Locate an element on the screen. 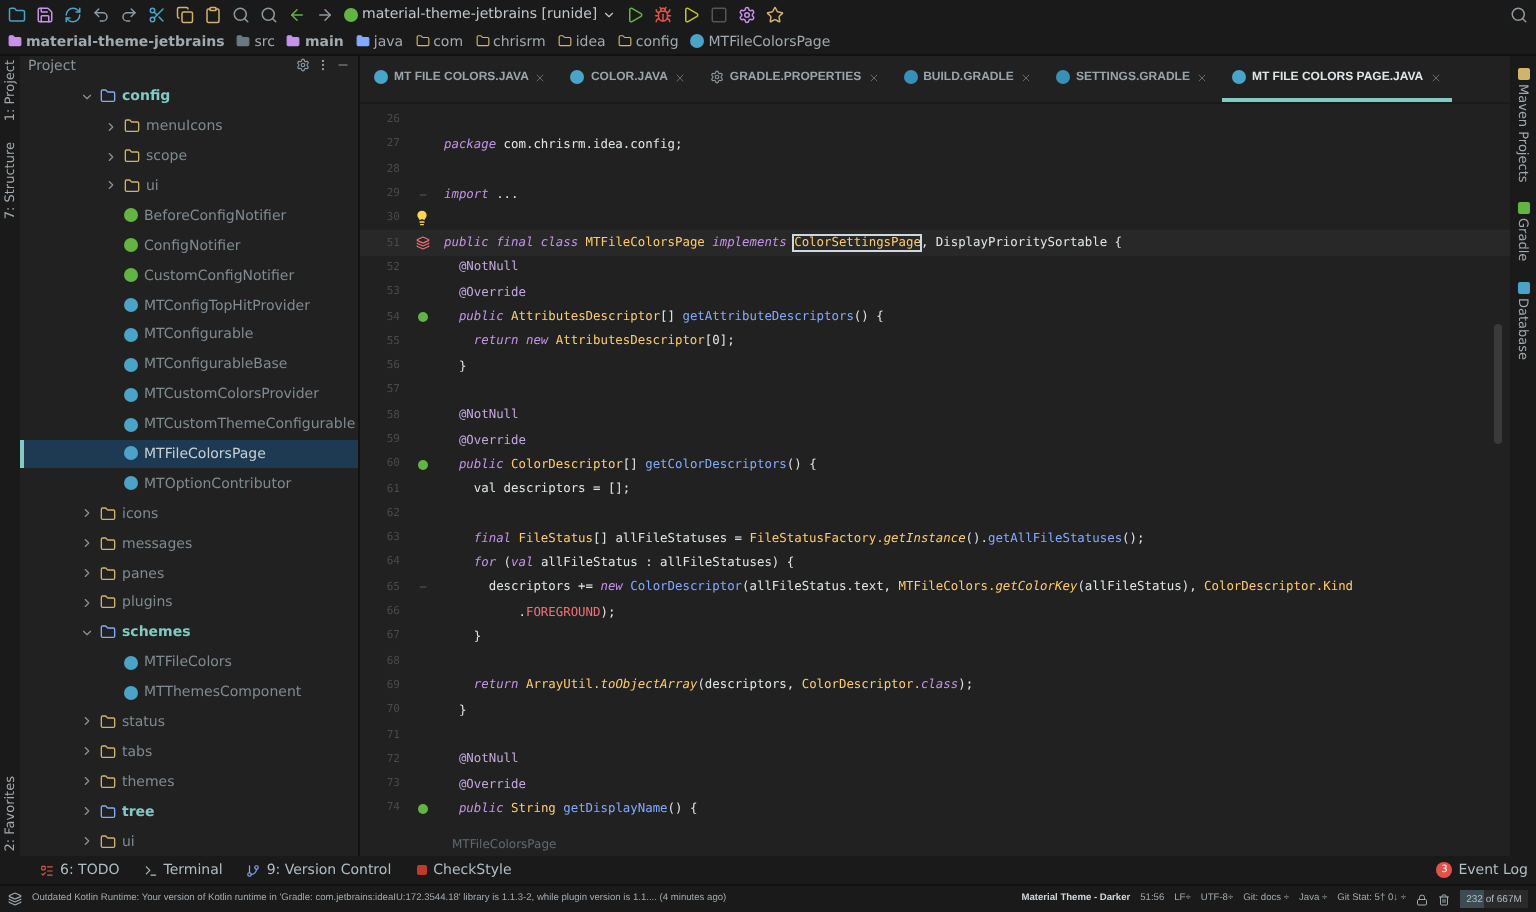  trash-icon is located at coordinates (1444, 899).